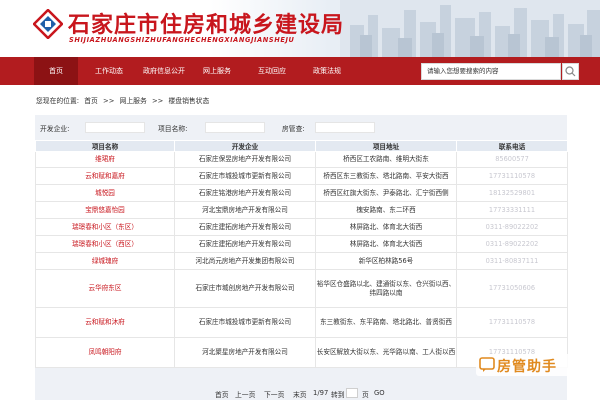 This screenshot has height=400, width=600. What do you see at coordinates (105, 352) in the screenshot?
I see `project-name-link: 凤鸣朝阳府` at bounding box center [105, 352].